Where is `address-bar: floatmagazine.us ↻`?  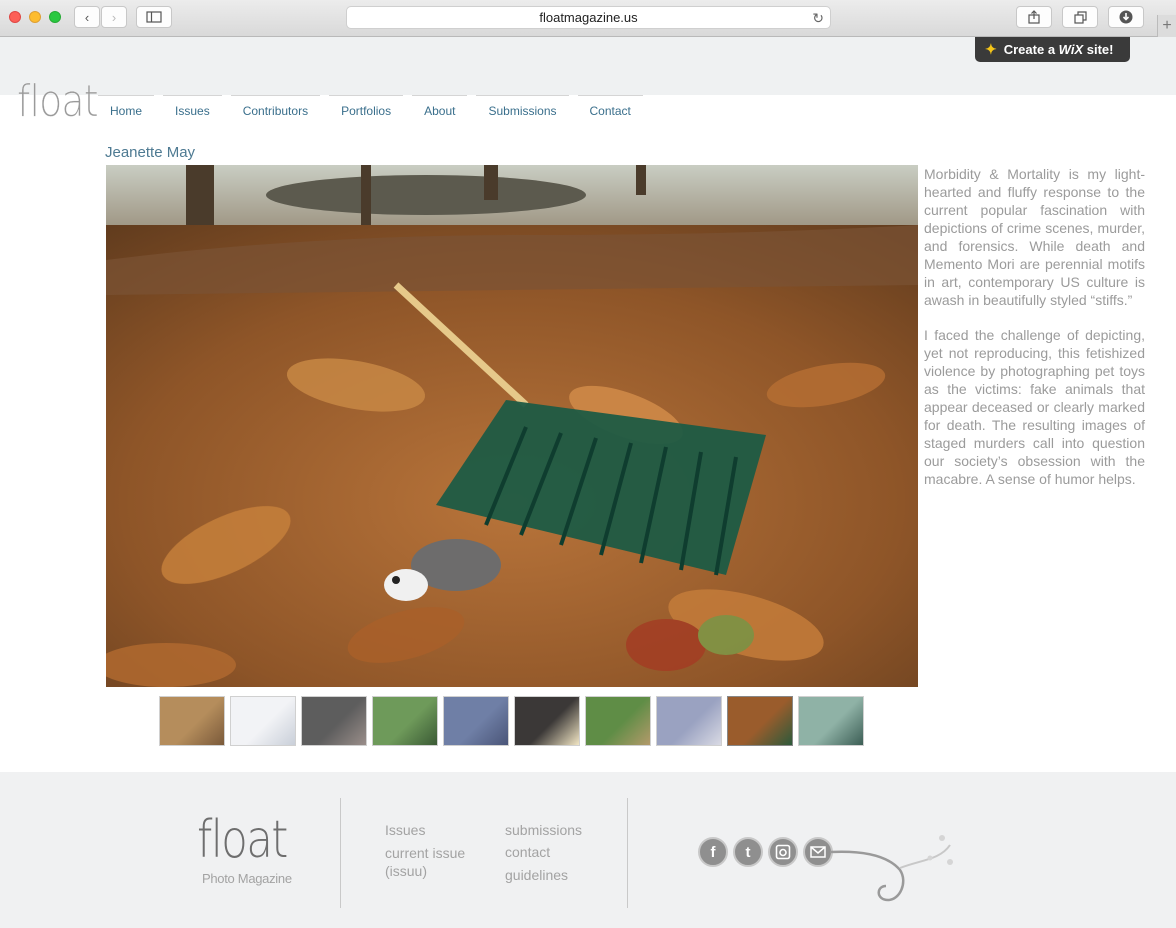 address-bar: floatmagazine.us ↻ is located at coordinates (588, 17).